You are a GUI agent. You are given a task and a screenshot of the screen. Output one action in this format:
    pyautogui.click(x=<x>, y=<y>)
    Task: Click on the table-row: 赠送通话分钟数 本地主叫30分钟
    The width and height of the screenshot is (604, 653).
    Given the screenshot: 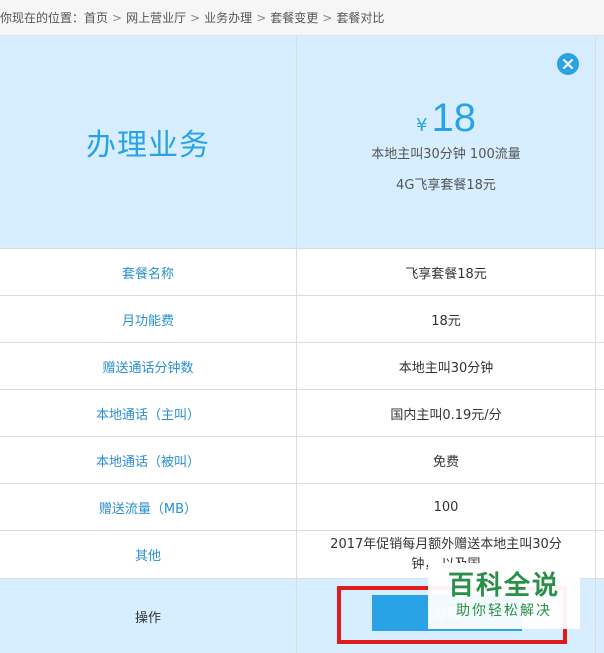 What is the action you would take?
    pyautogui.click(x=302, y=366)
    